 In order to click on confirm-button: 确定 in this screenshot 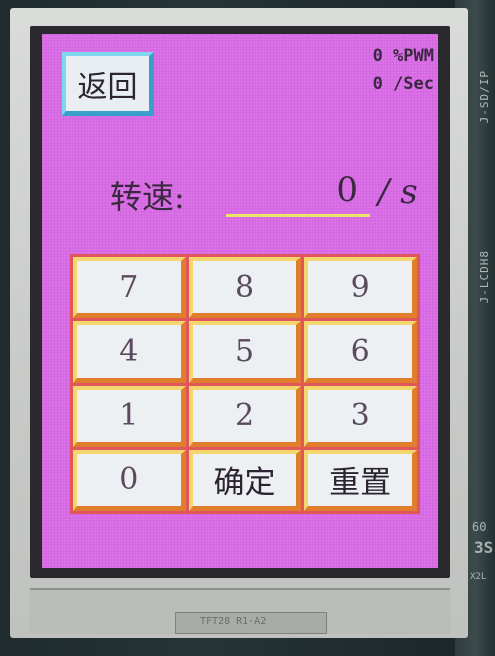, I will do `click(245, 480)`.